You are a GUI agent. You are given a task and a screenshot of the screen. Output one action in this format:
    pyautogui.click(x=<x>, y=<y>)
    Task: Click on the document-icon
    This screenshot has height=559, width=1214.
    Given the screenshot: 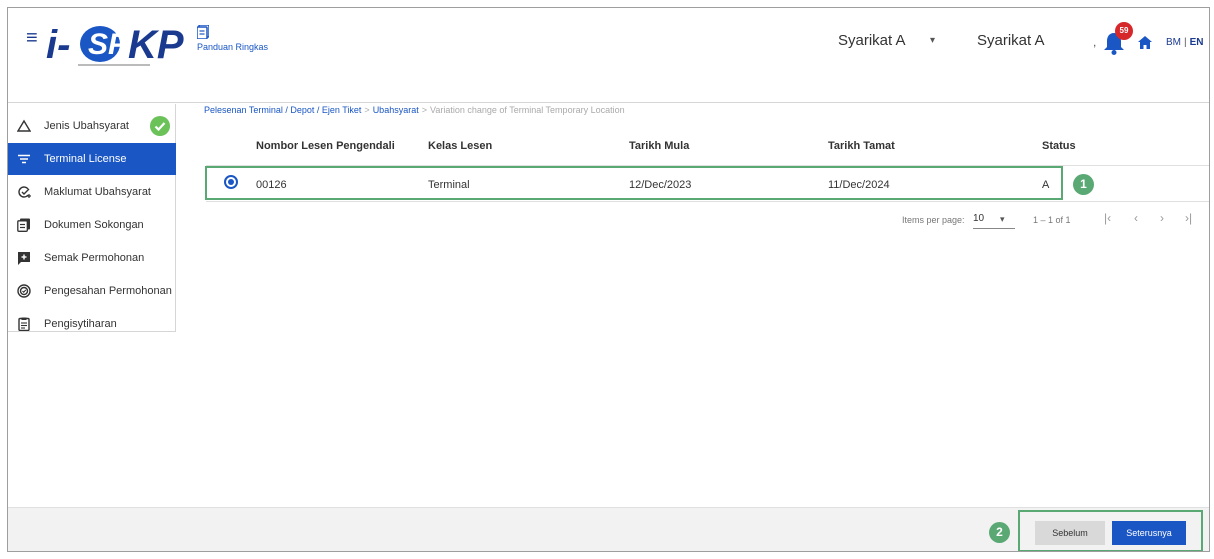 What is the action you would take?
    pyautogui.click(x=203, y=32)
    